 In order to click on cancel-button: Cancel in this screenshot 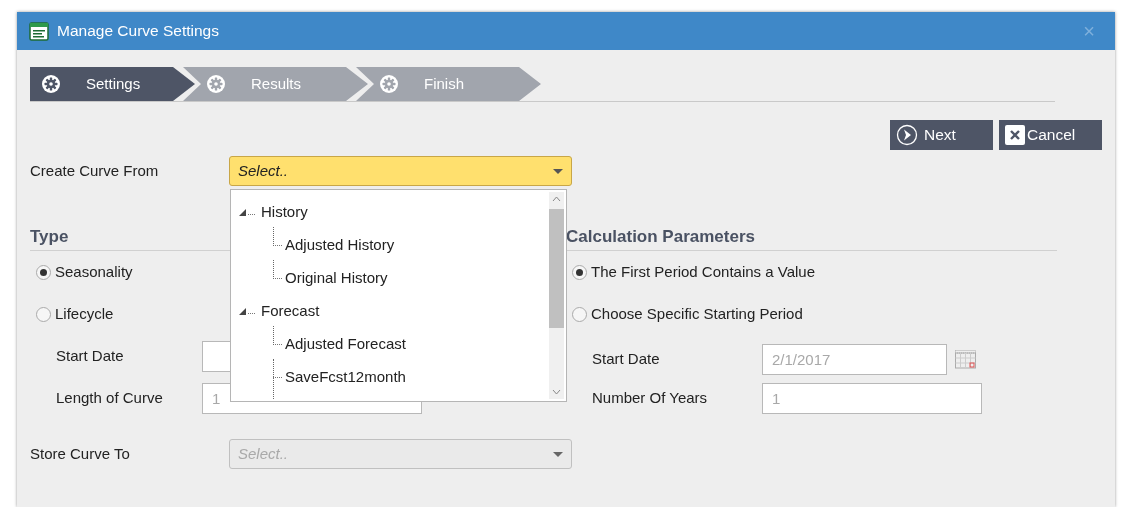, I will do `click(1050, 135)`.